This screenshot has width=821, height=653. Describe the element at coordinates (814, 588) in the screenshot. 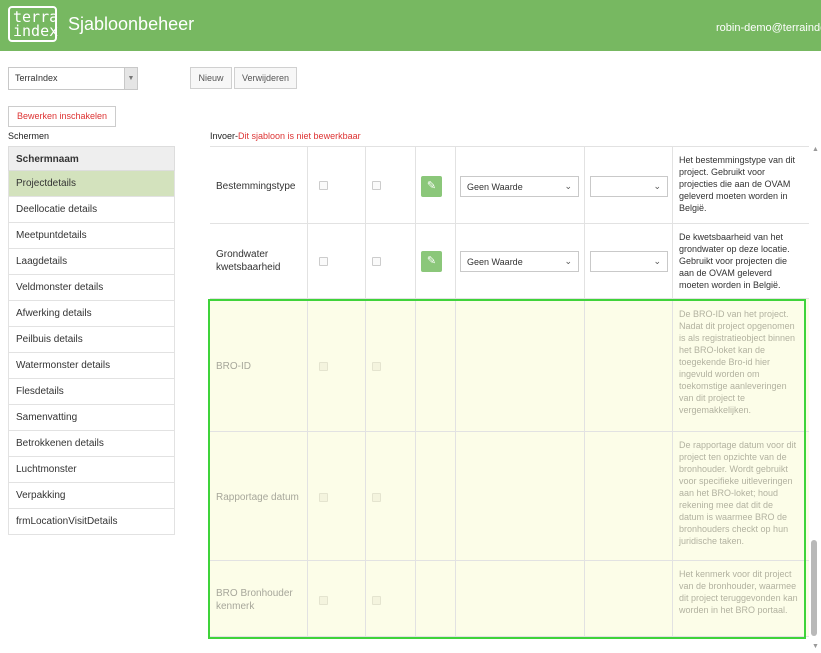

I see `scrollbar-thumb` at that location.